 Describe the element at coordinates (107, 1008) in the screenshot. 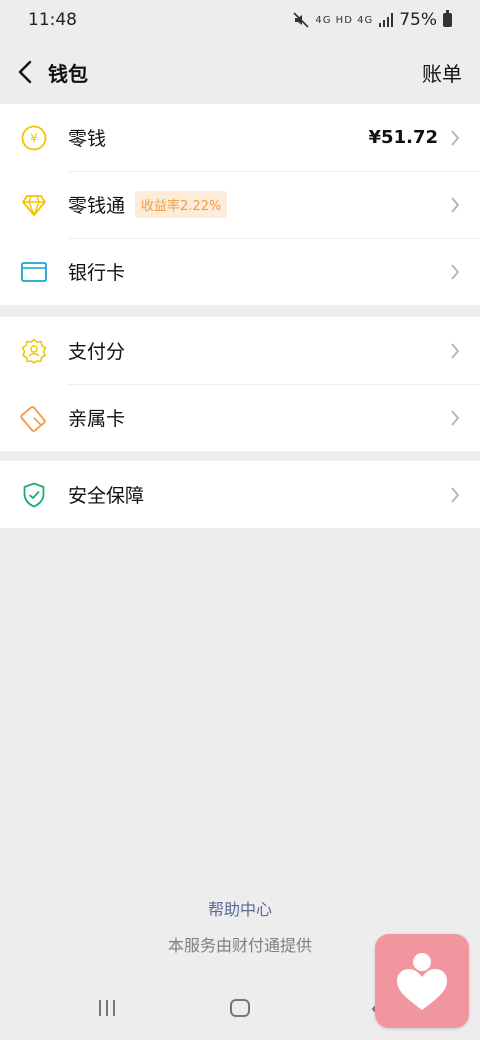

I see `recent-apps-icon` at that location.